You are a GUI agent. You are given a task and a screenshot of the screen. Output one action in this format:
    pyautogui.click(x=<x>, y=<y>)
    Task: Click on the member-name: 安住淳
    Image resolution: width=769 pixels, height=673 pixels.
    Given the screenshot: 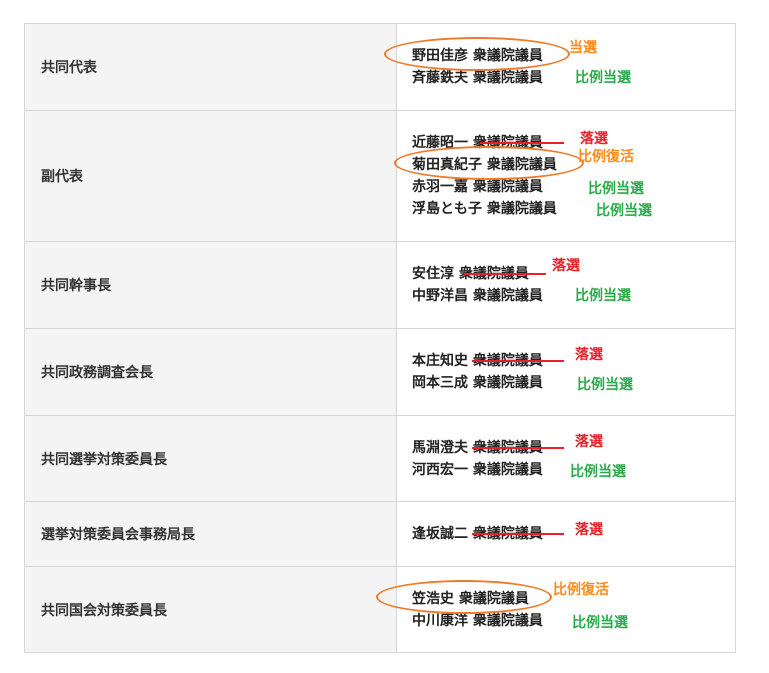 What is the action you would take?
    pyautogui.click(x=435, y=274)
    